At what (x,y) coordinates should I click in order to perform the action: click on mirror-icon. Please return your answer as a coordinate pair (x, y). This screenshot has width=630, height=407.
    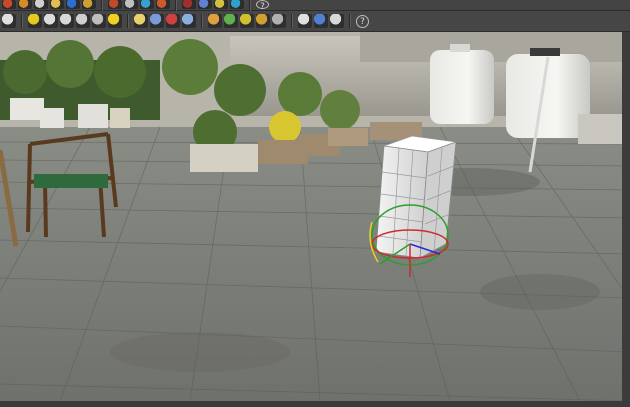
    Looking at the image, I should click on (205, 4).